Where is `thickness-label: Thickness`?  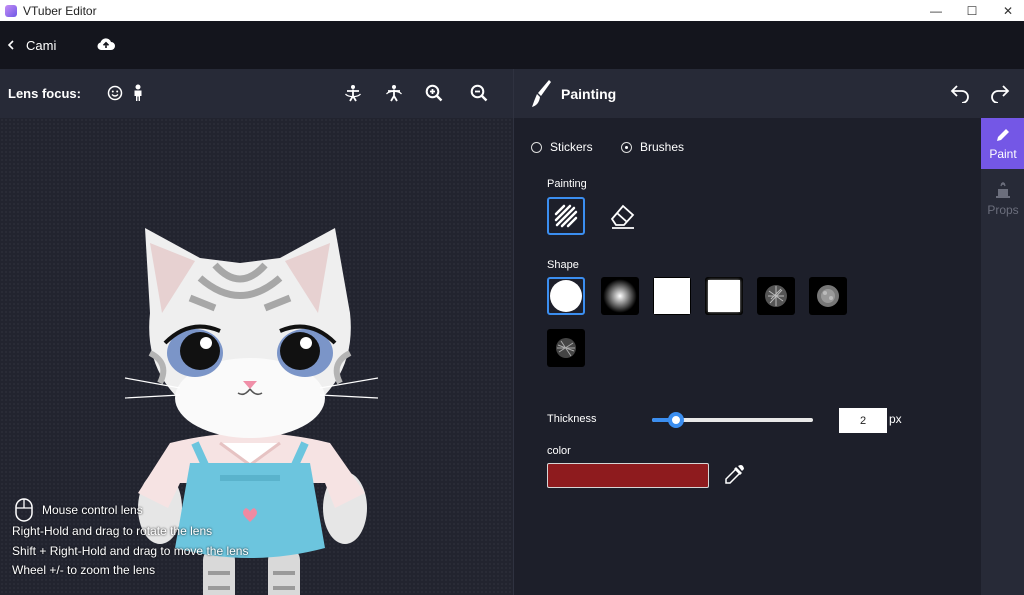 thickness-label: Thickness is located at coordinates (572, 419).